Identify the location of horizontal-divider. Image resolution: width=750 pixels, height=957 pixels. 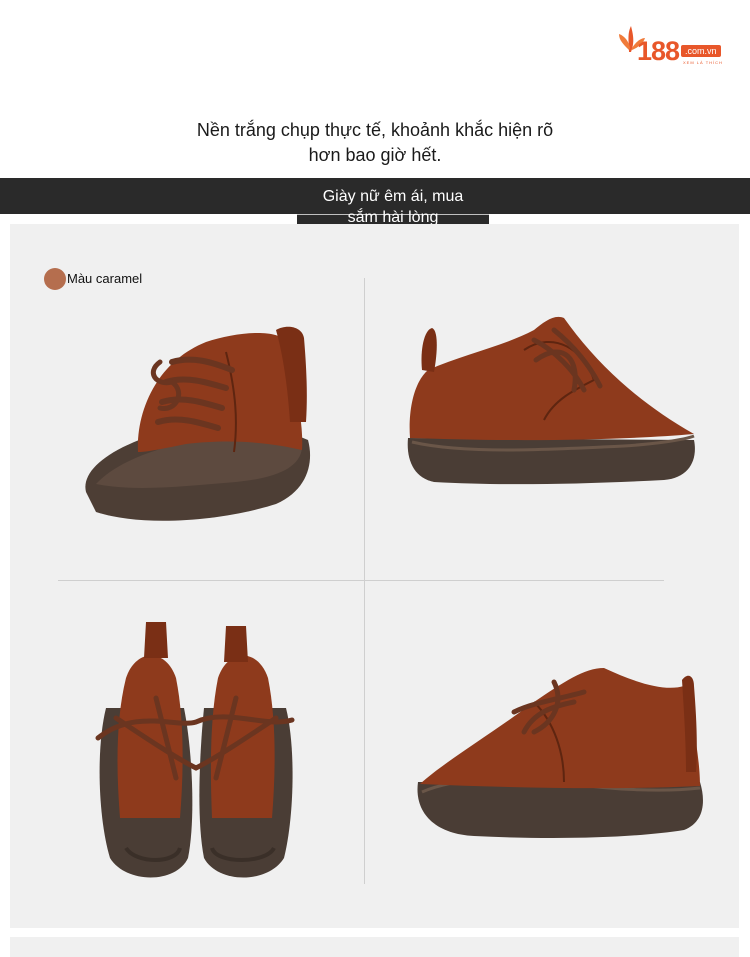
(361, 580).